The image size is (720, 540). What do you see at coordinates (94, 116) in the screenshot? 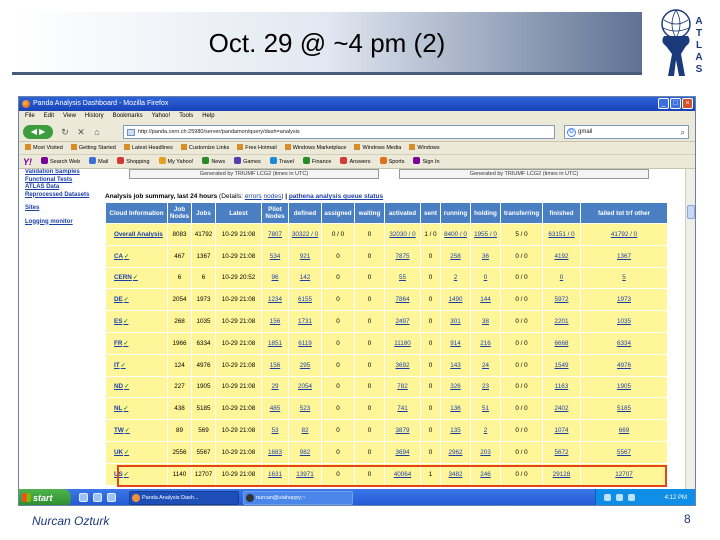
I see `menu-history: History` at bounding box center [94, 116].